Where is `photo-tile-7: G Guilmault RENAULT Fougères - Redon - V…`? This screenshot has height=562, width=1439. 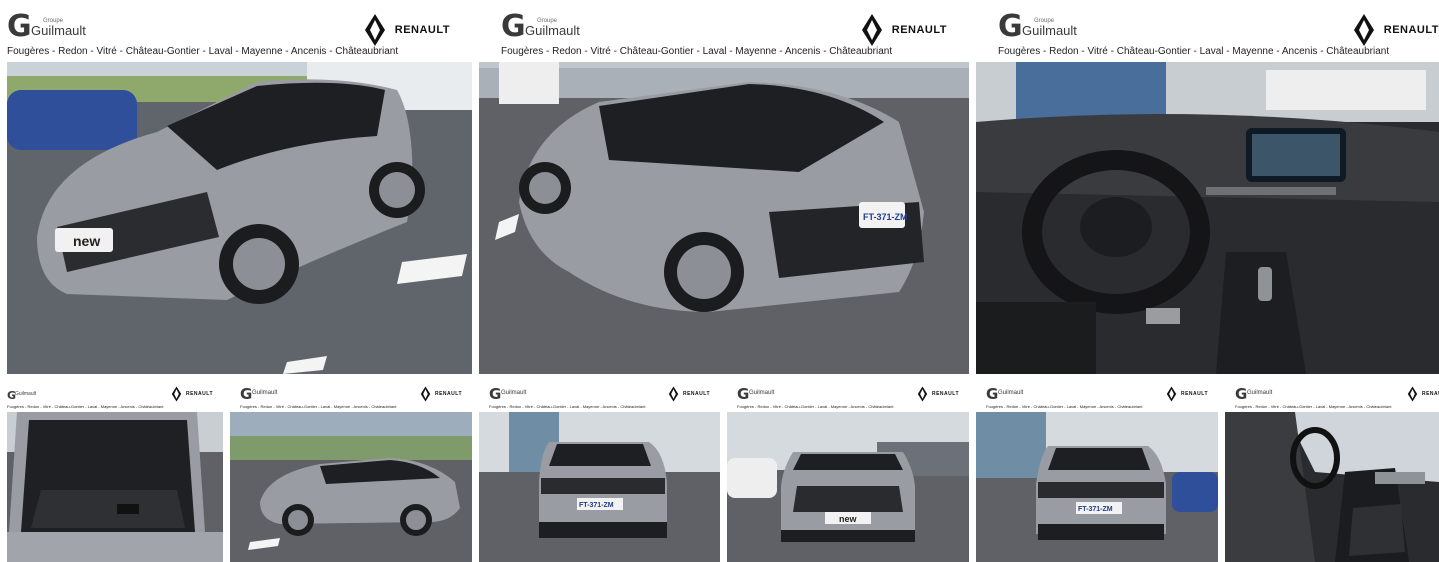
photo-tile-7: G Guilmault RENAULT Fougères - Redon - V… is located at coordinates (848, 474).